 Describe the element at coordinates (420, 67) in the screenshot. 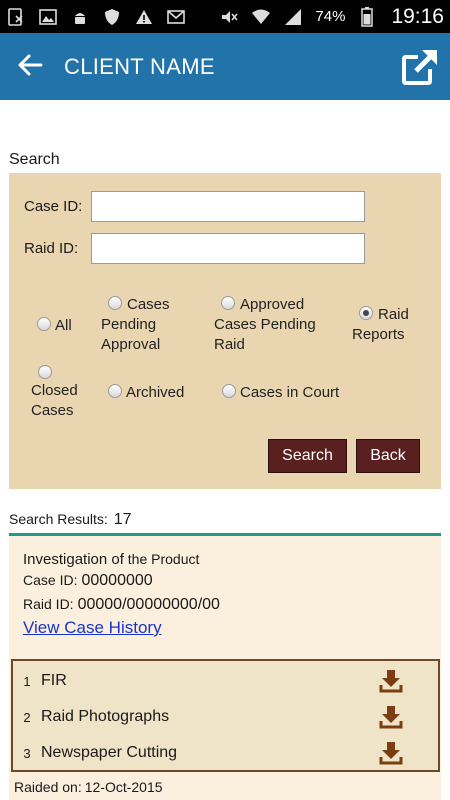

I see `open-external-button` at that location.